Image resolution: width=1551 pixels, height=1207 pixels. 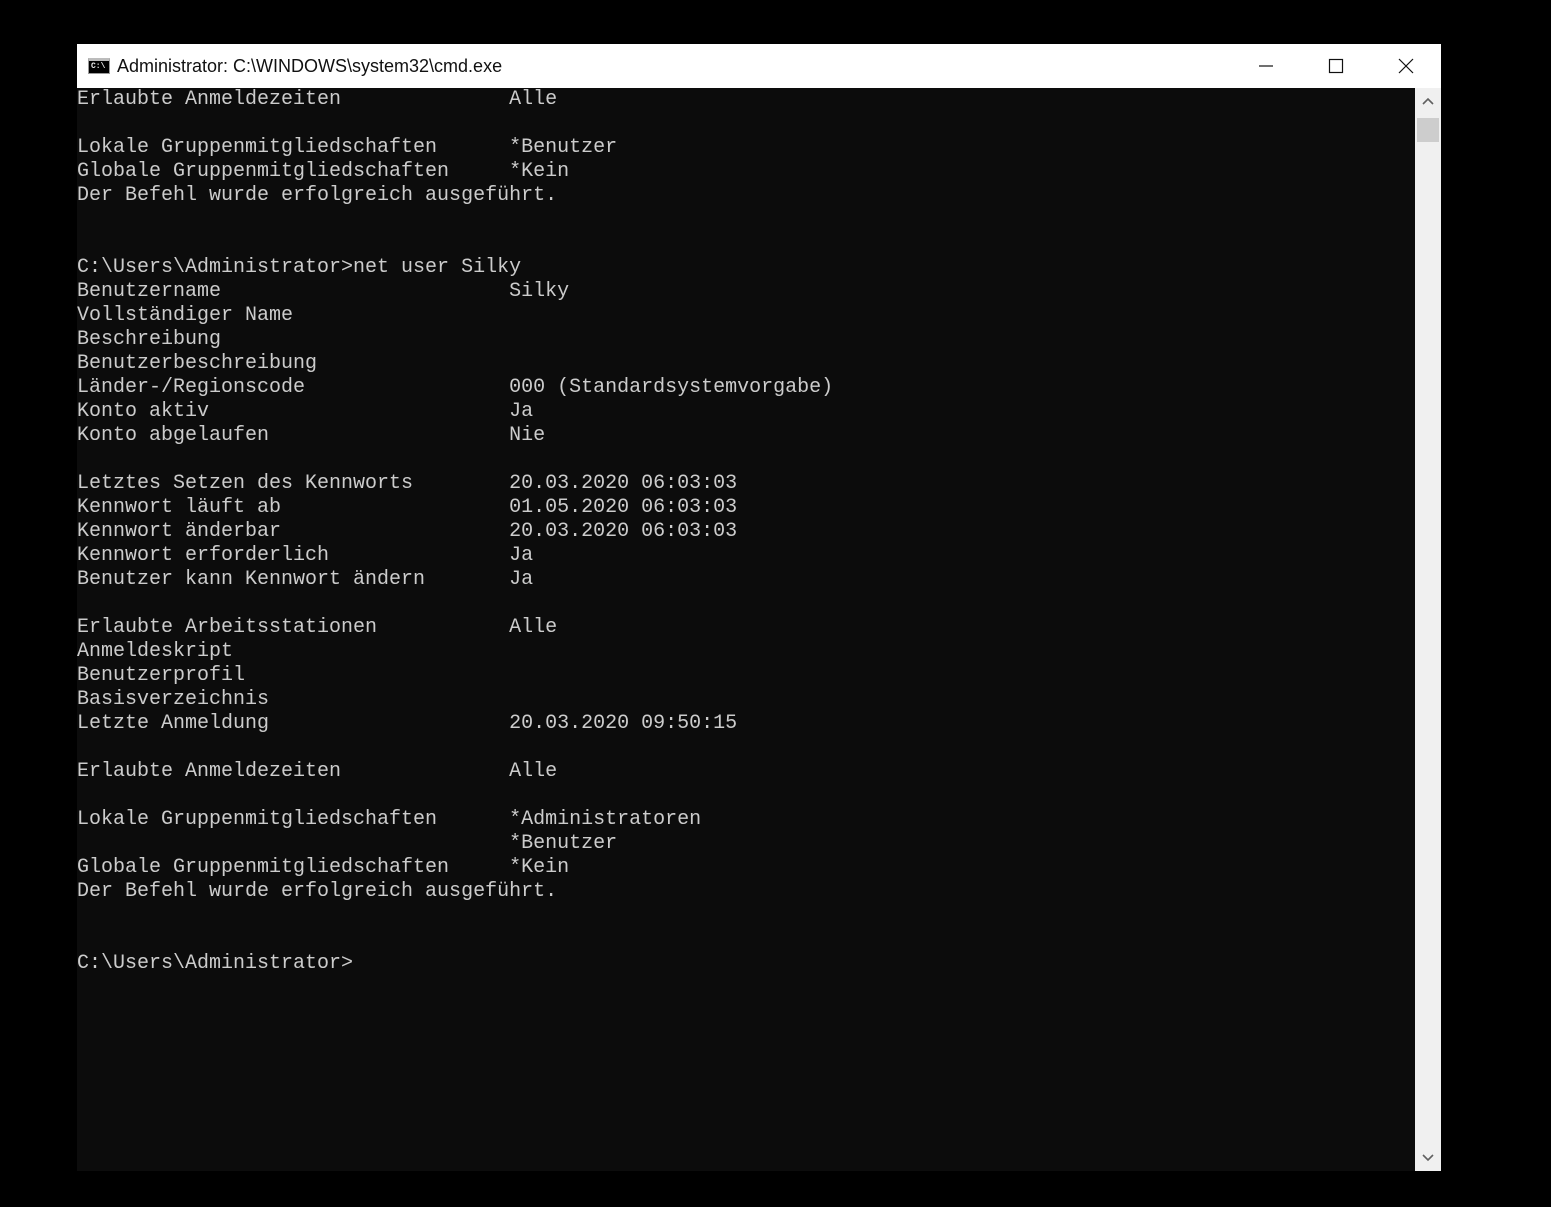 I want to click on console-line: Kennwort änderbar 20.03.2020 06:03:03, so click(x=407, y=531).